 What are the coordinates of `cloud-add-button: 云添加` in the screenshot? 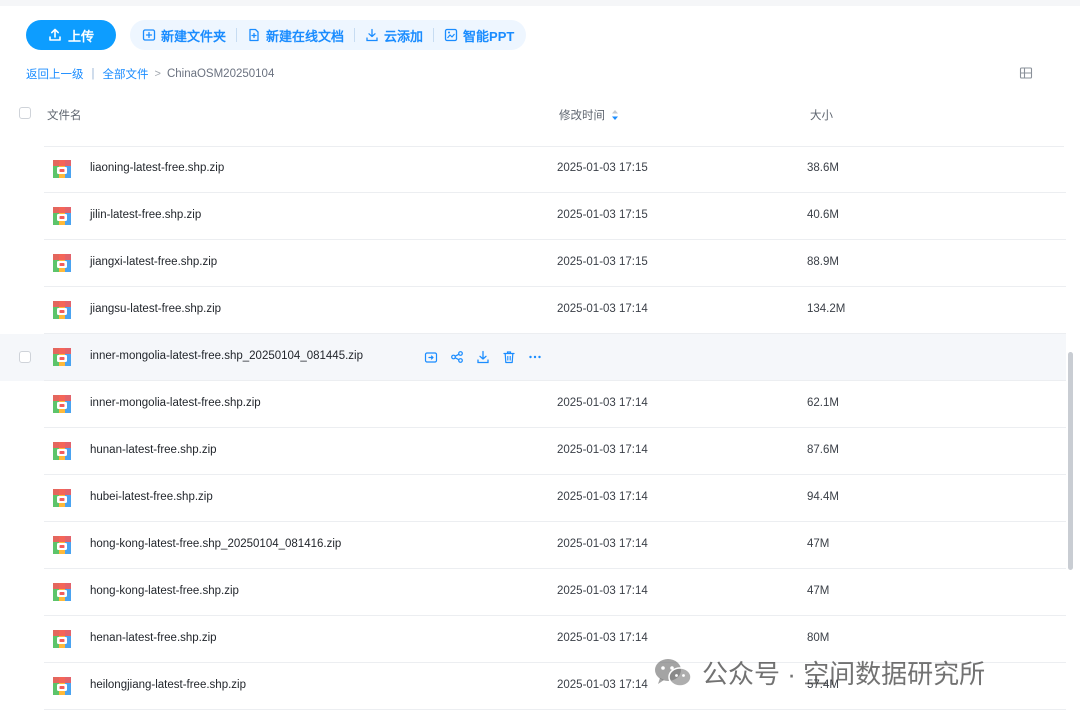 It's located at (394, 35).